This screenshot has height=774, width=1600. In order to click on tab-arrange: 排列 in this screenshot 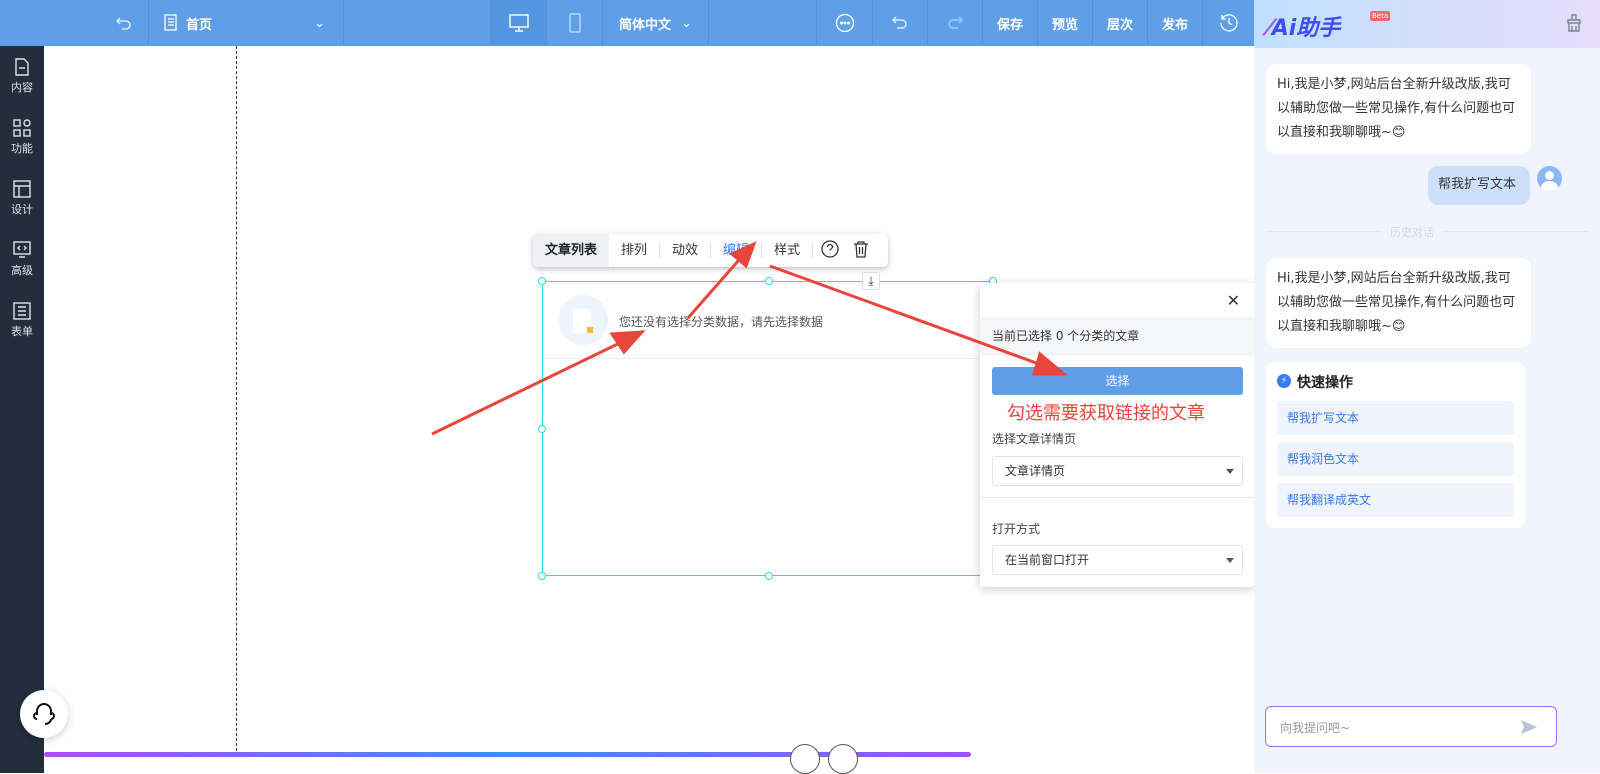, I will do `click(635, 250)`.